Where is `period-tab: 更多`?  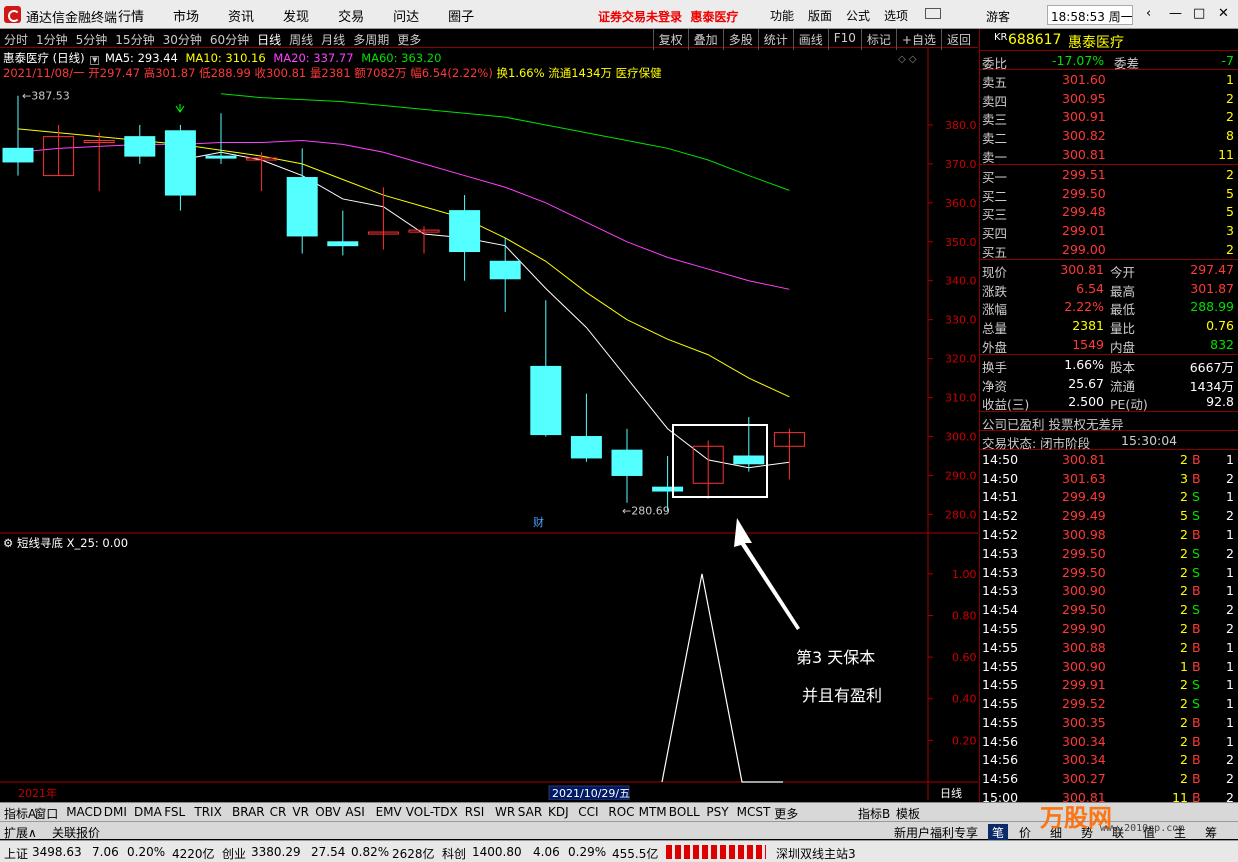 period-tab: 更多 is located at coordinates (409, 39).